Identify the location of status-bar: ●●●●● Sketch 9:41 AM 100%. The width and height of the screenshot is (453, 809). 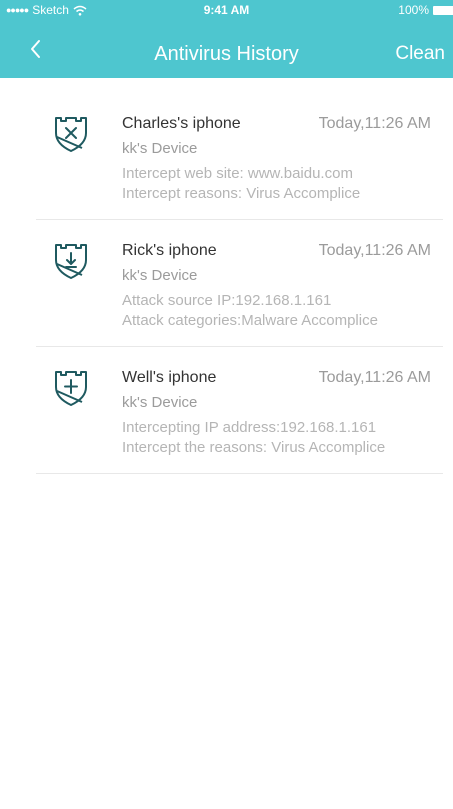
(226, 10).